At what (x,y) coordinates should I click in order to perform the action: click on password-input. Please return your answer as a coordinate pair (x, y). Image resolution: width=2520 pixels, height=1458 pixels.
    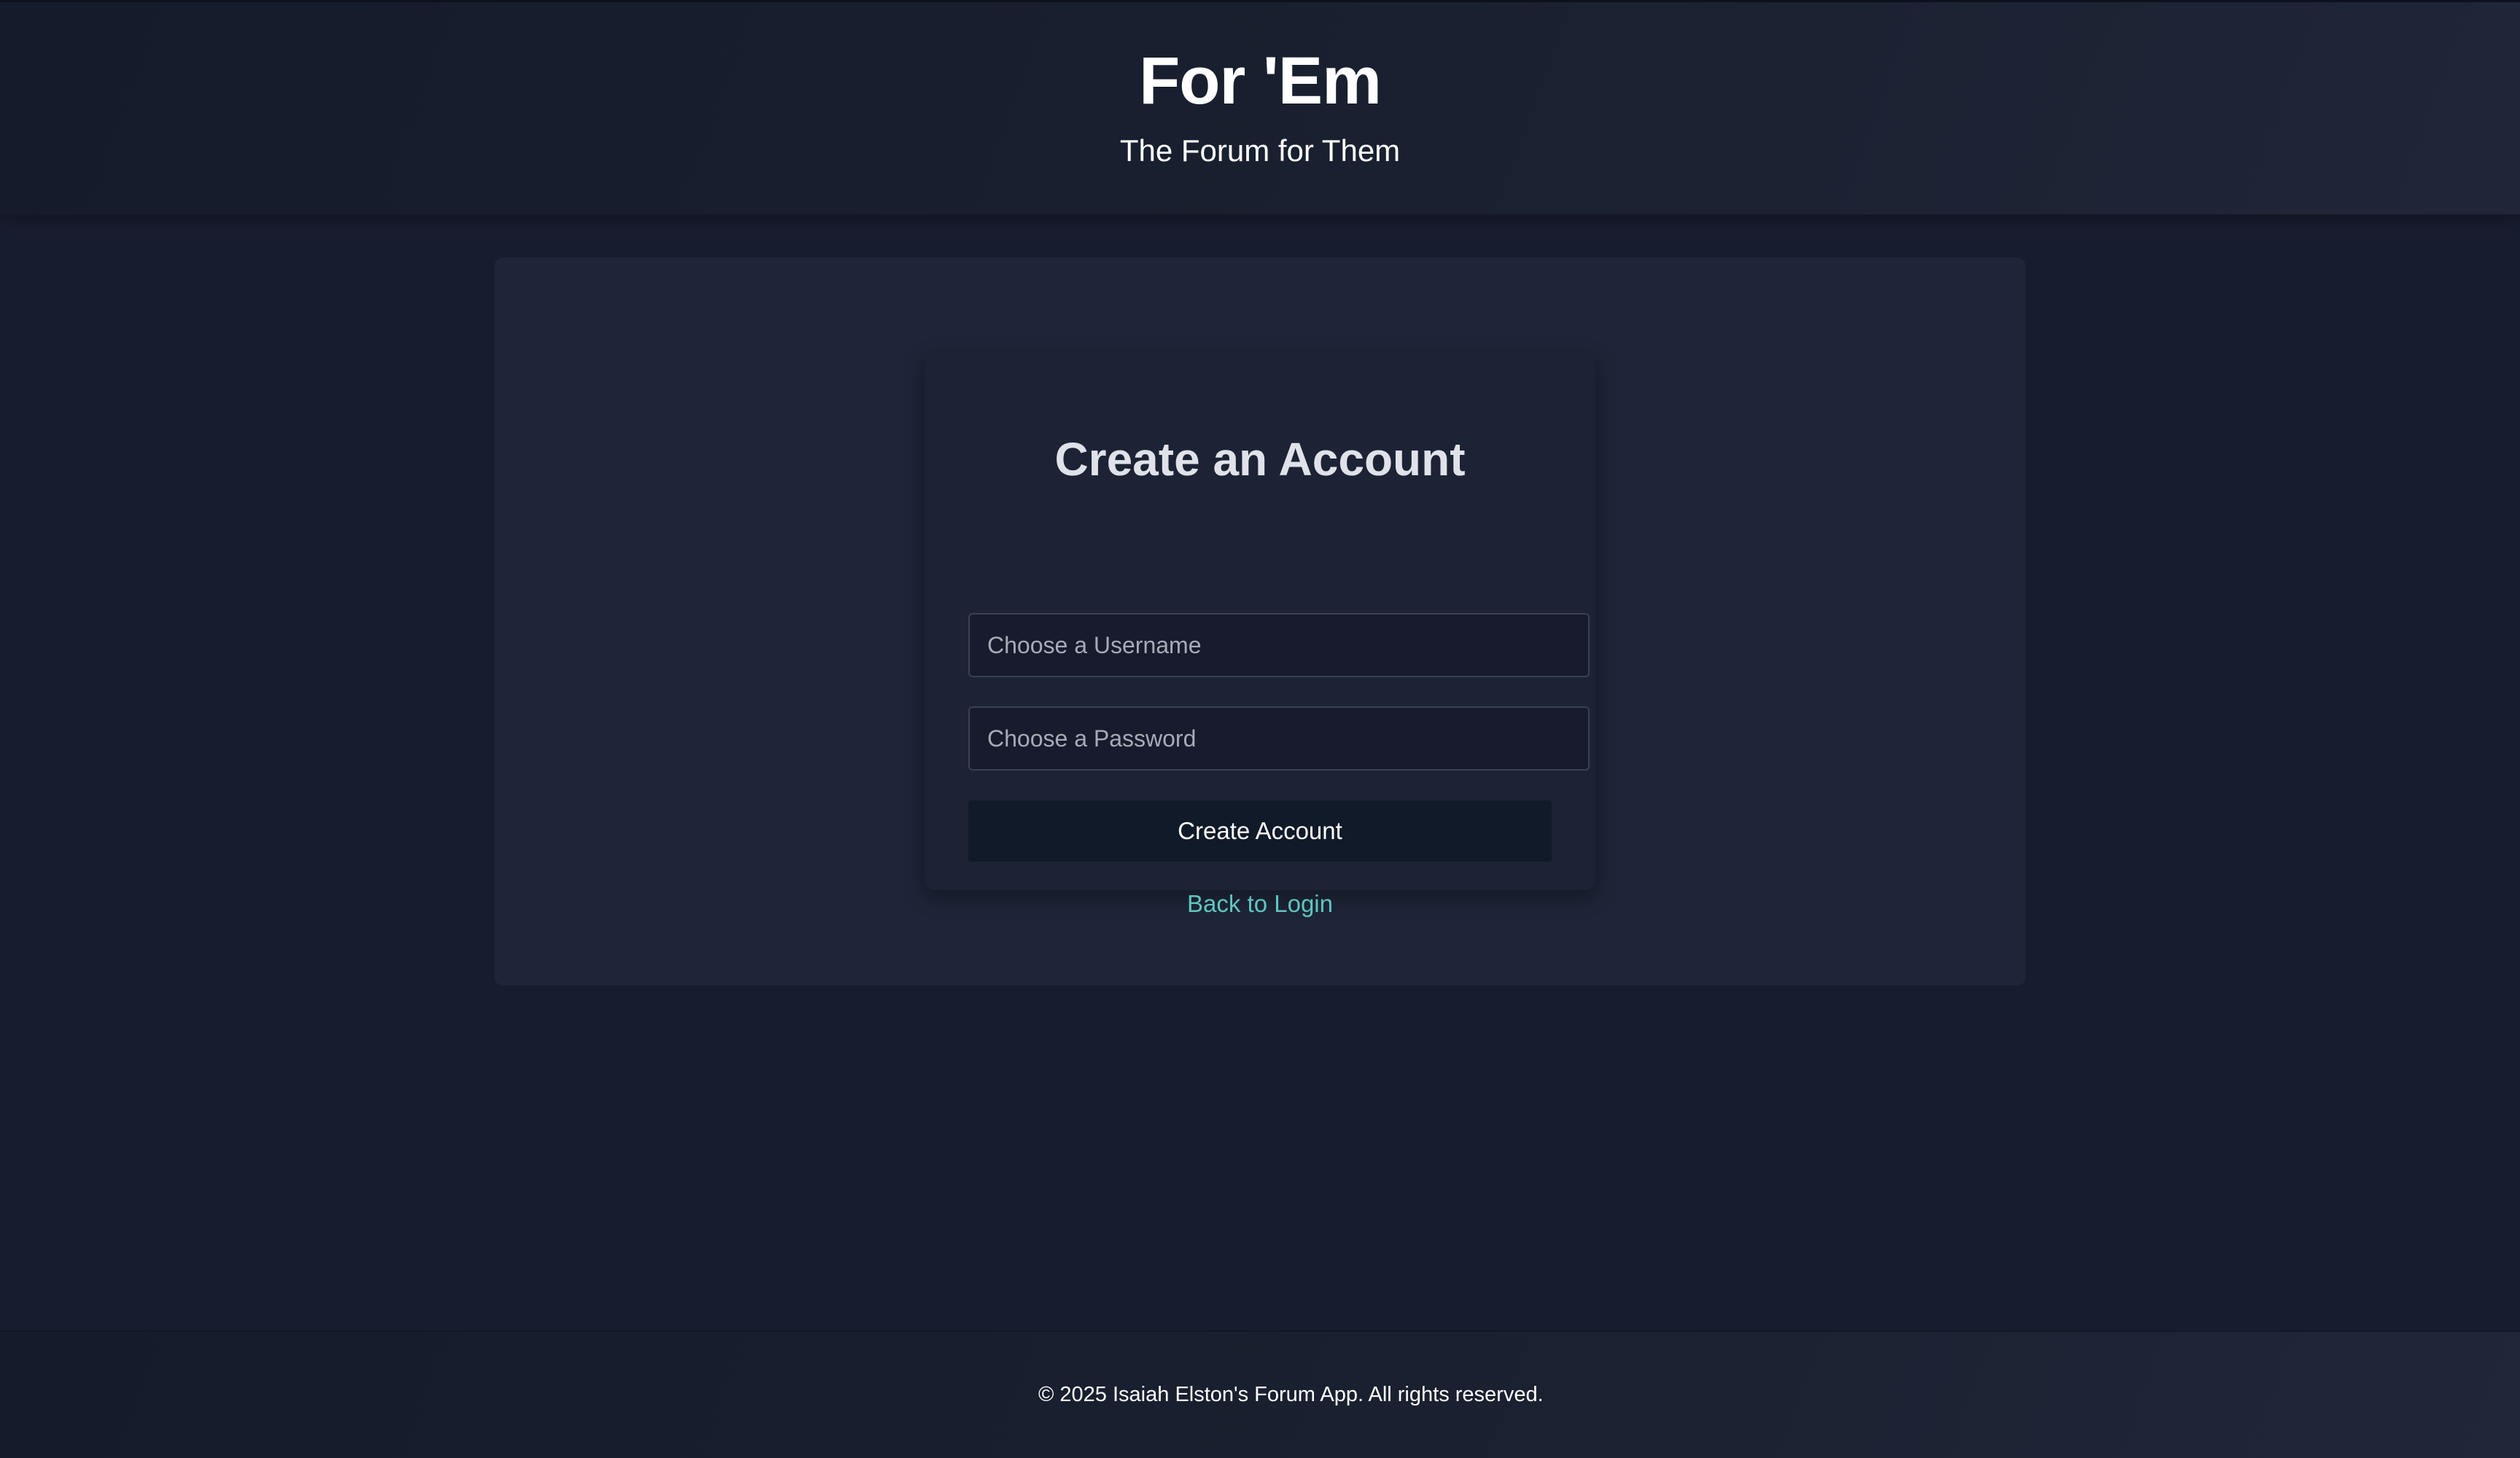
    Looking at the image, I should click on (1279, 738).